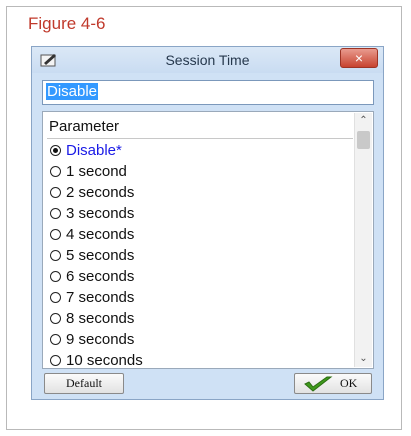 This screenshot has height=436, width=411. Describe the element at coordinates (200, 150) in the screenshot. I see `list-item: Disable*` at that location.